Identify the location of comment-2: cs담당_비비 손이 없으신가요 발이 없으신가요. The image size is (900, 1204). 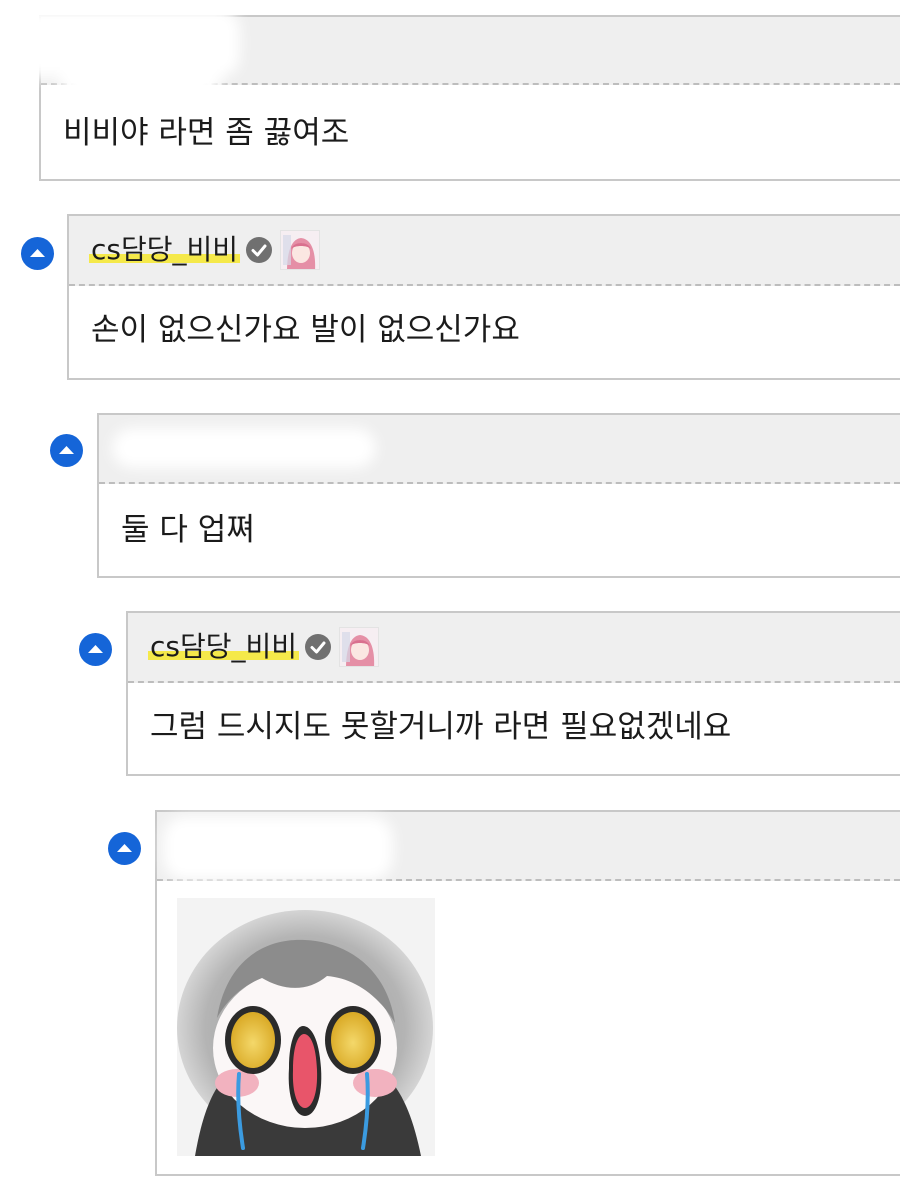
(483, 297).